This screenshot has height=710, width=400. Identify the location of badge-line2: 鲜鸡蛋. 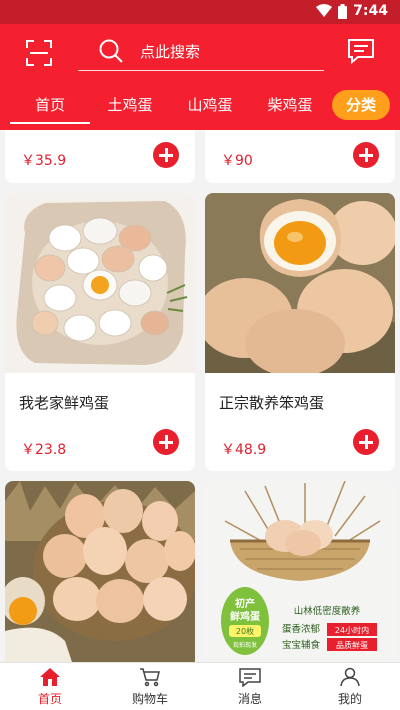
(245, 616).